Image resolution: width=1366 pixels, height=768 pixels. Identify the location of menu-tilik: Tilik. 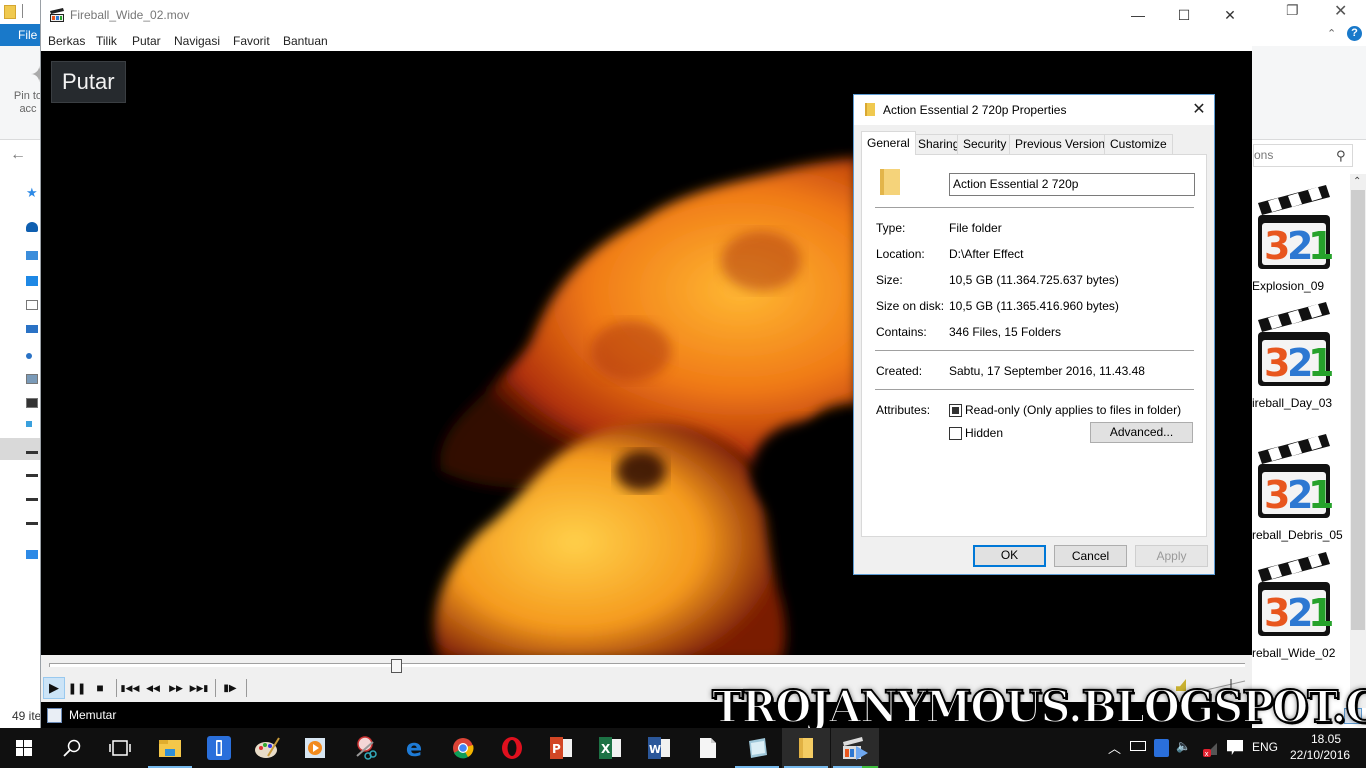
(106, 41).